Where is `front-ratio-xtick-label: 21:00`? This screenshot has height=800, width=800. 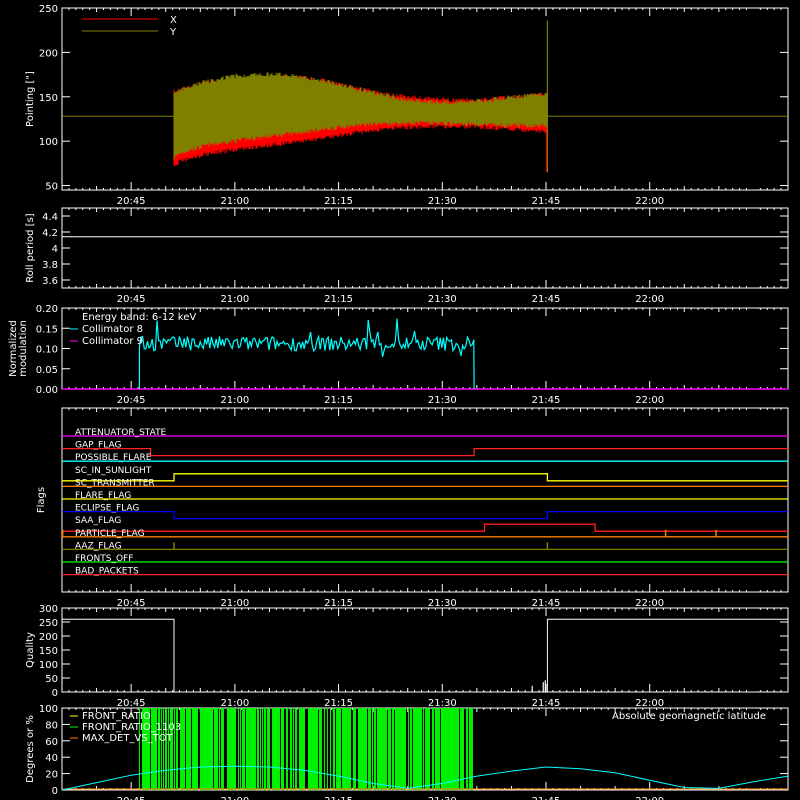
front-ratio-xtick-label: 21:00 is located at coordinates (234, 798).